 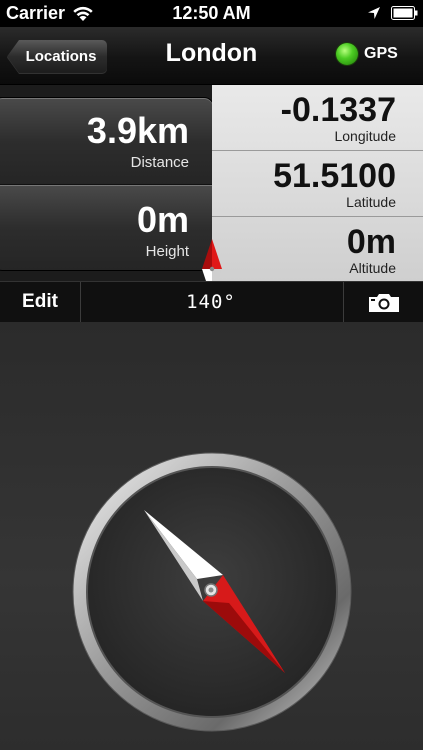 What do you see at coordinates (107, 227) in the screenshot?
I see `height-card: 0m Height` at bounding box center [107, 227].